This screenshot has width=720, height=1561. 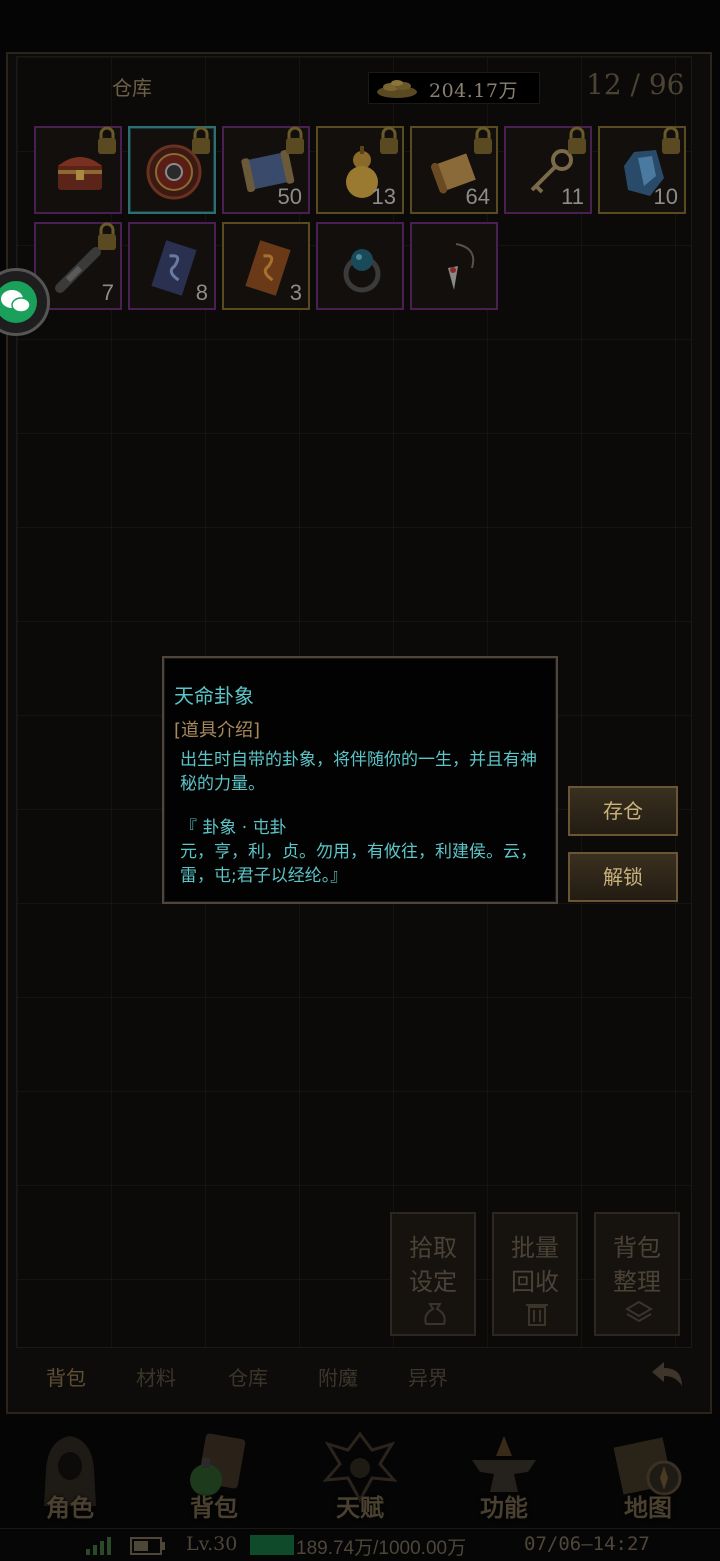 I want to click on tab-enchant: 附魔, so click(x=338, y=1376).